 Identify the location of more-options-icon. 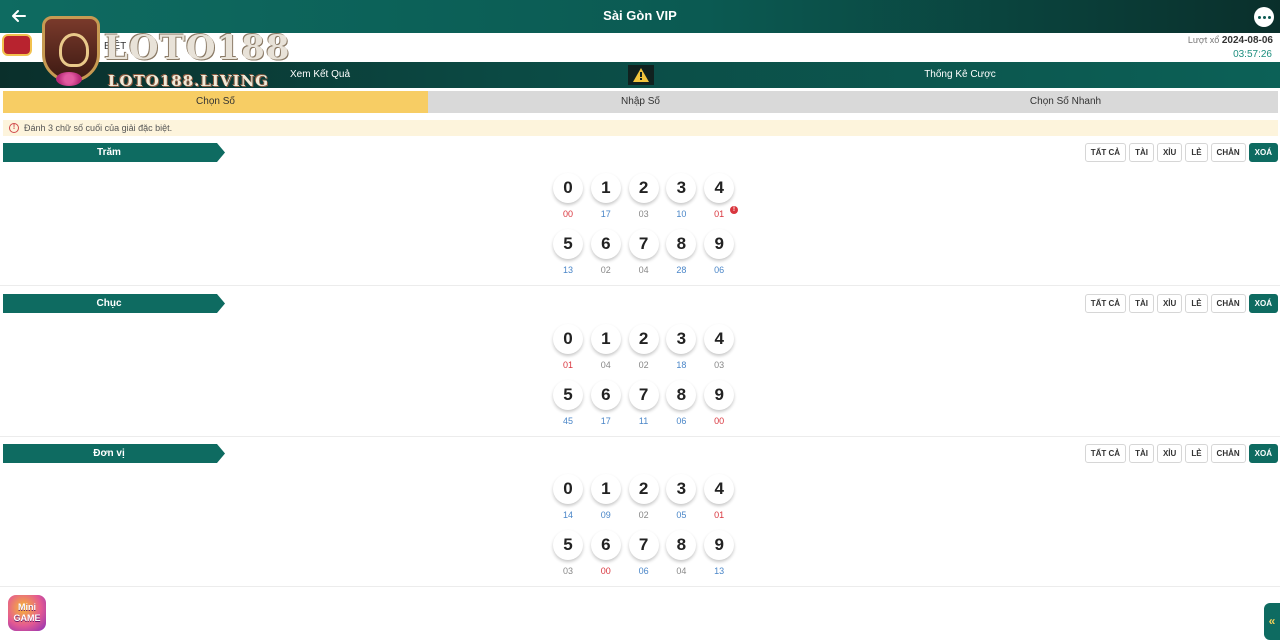
(1264, 17).